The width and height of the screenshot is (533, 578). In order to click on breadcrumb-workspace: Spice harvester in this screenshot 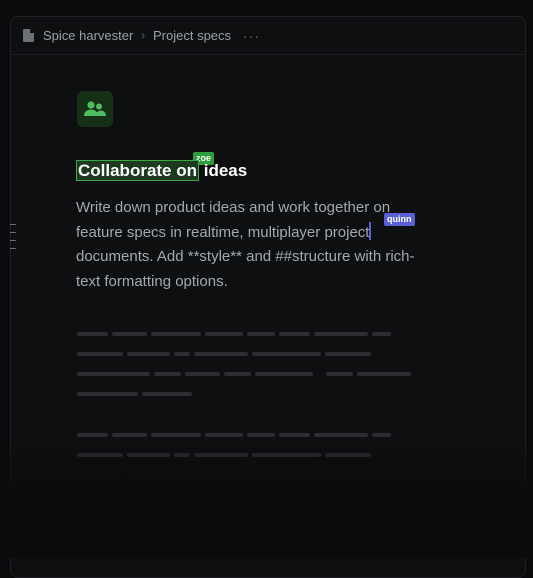, I will do `click(88, 35)`.